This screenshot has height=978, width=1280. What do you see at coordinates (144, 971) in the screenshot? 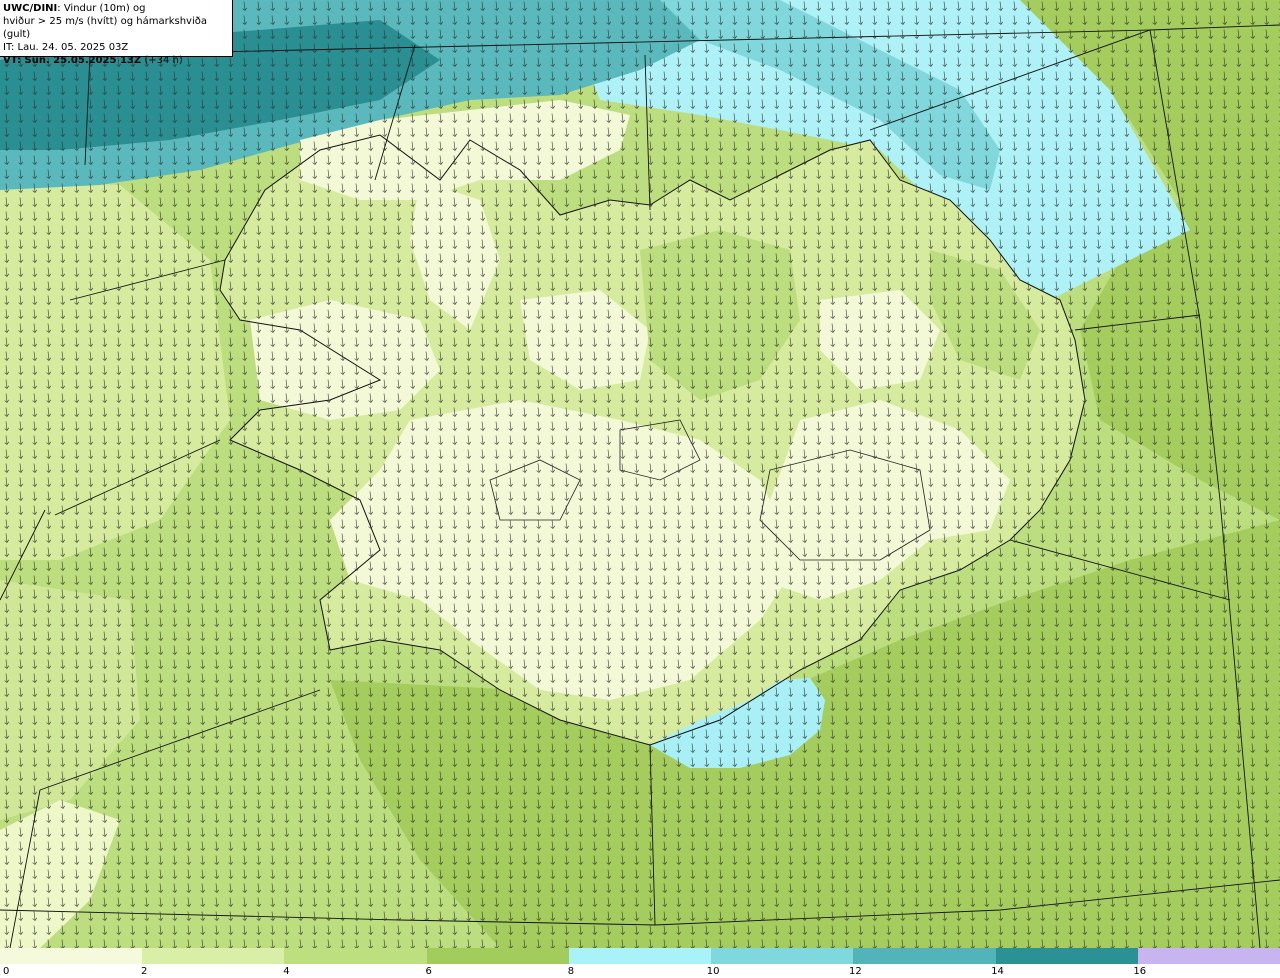
I see `legend-tick-label: 2` at bounding box center [144, 971].